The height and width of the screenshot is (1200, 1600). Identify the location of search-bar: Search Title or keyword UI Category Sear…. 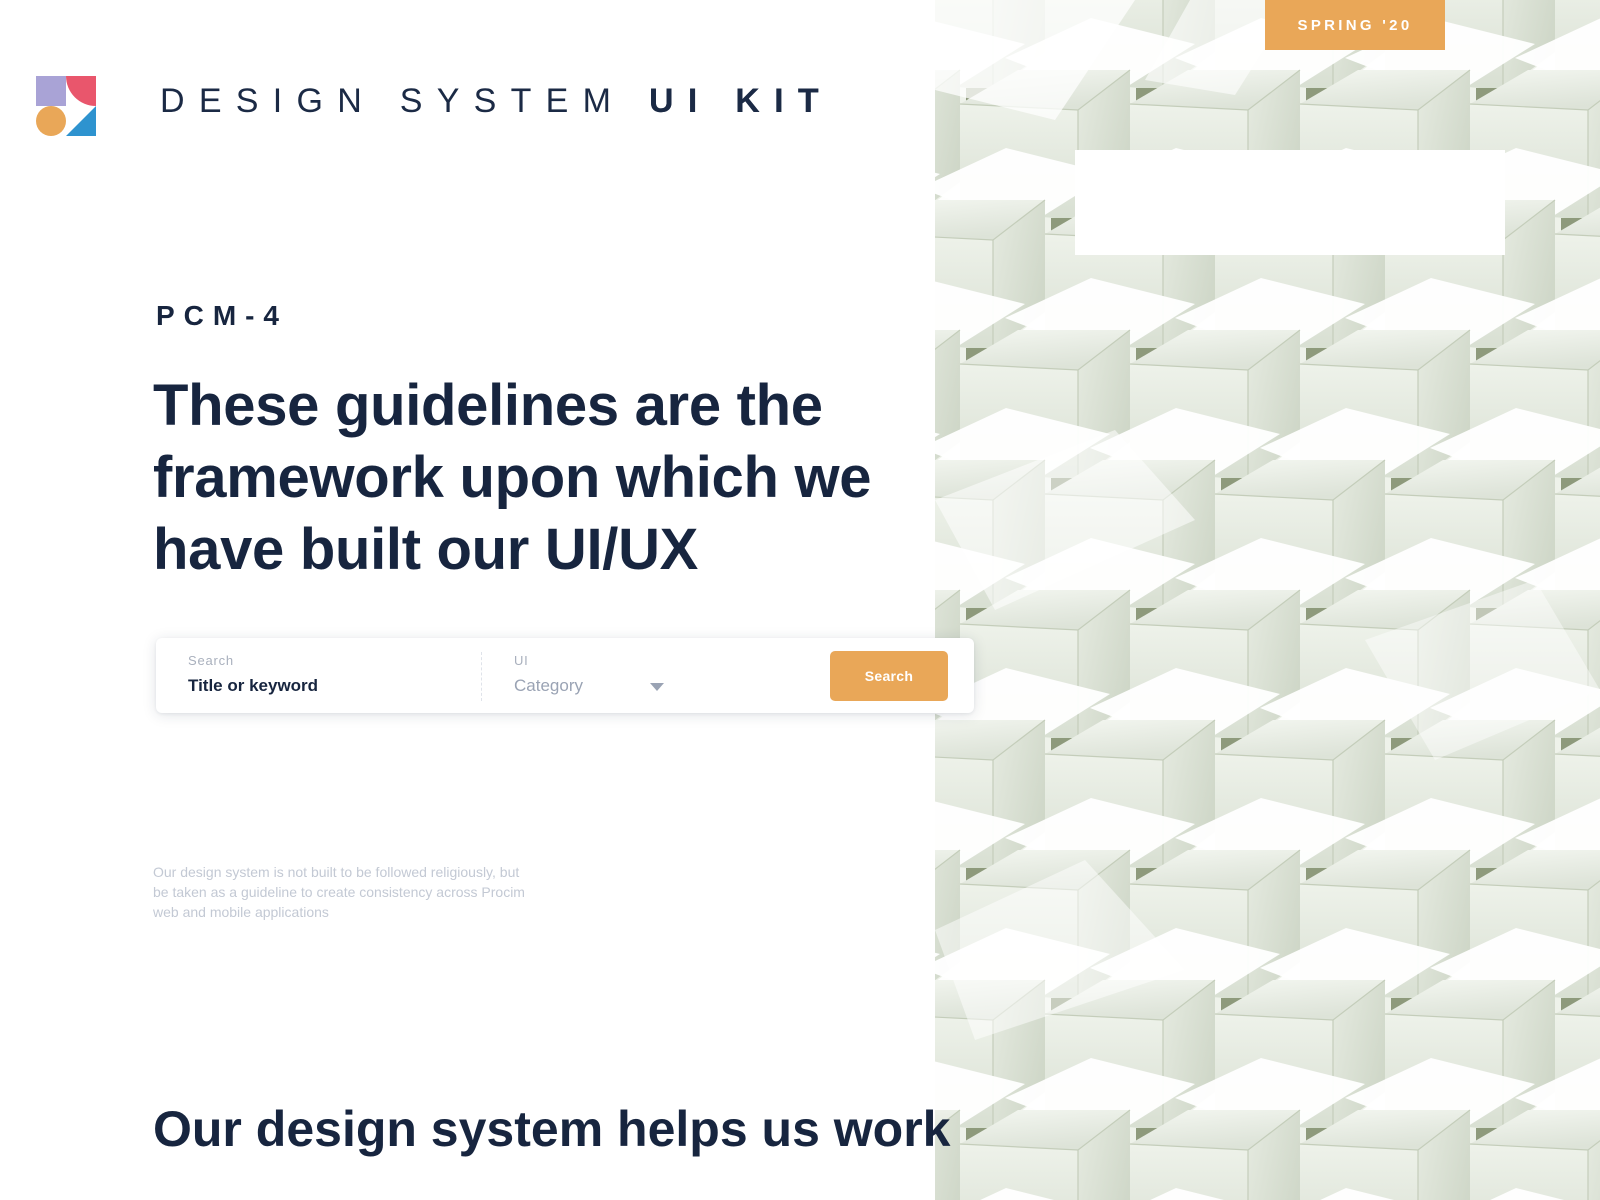
(565, 675).